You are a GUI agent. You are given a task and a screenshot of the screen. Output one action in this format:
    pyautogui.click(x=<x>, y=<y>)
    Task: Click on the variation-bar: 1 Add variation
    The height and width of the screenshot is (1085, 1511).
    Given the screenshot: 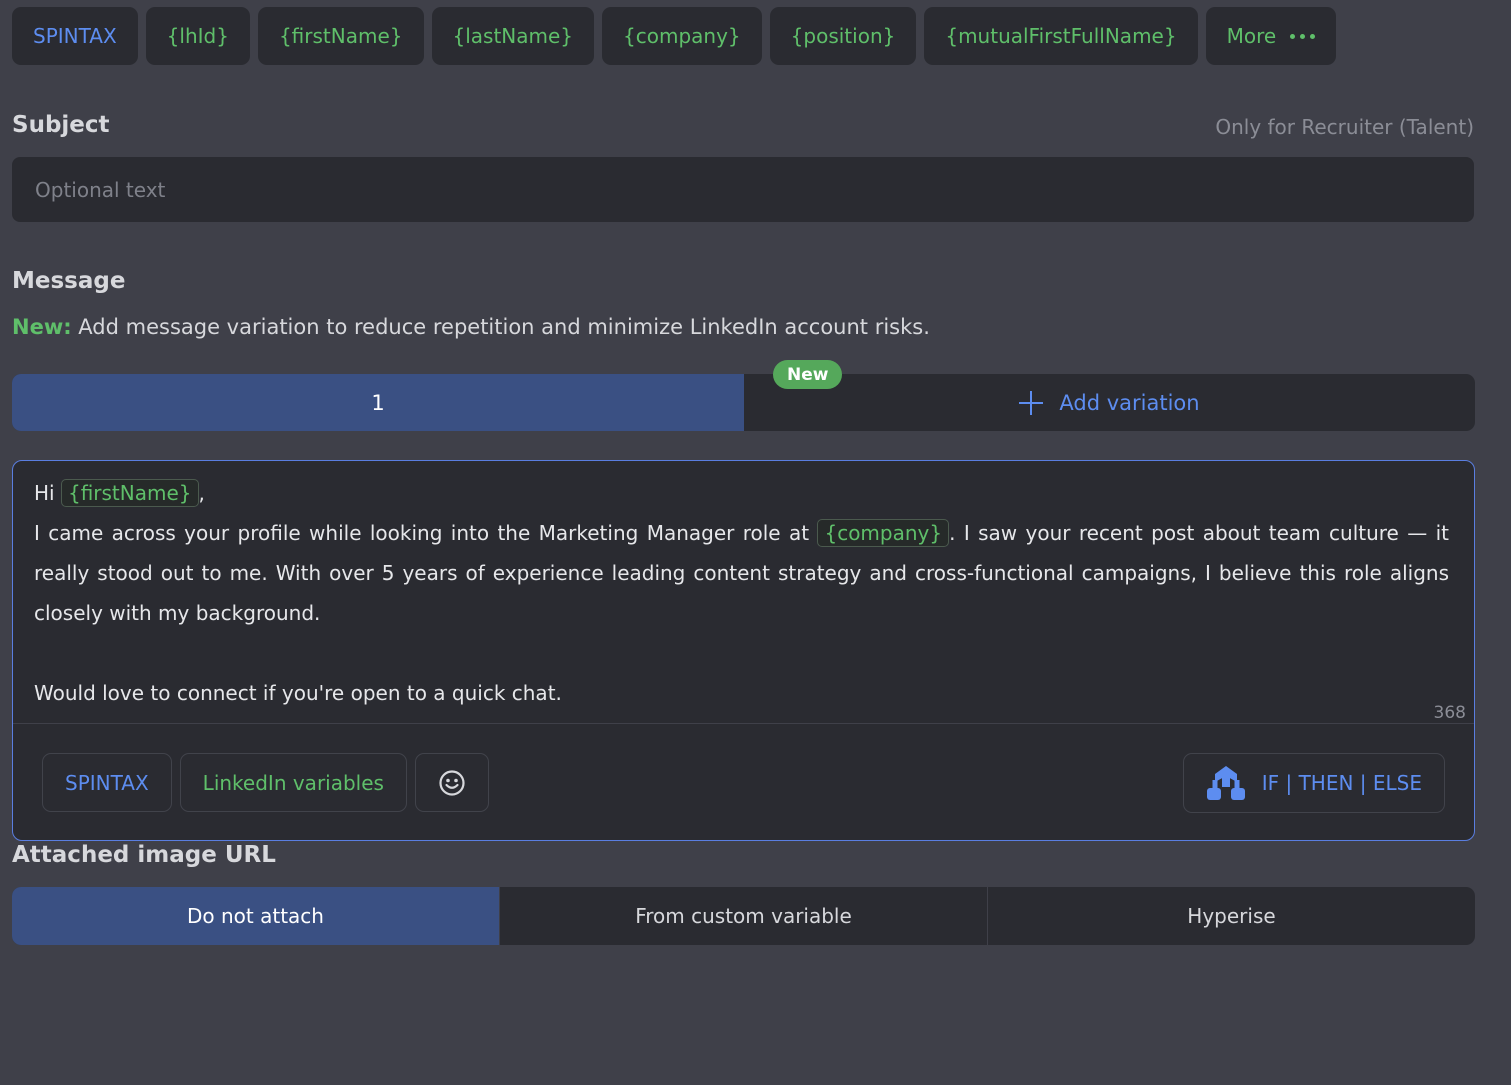 What is the action you would take?
    pyautogui.click(x=743, y=402)
    